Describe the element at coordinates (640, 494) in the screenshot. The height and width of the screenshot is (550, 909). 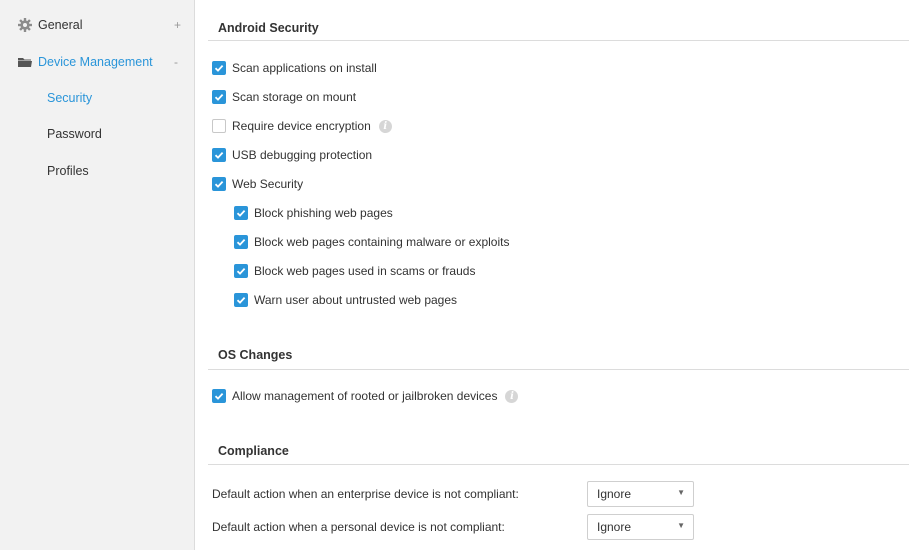
I see `enterprise-action-select: Ignore ▼` at that location.